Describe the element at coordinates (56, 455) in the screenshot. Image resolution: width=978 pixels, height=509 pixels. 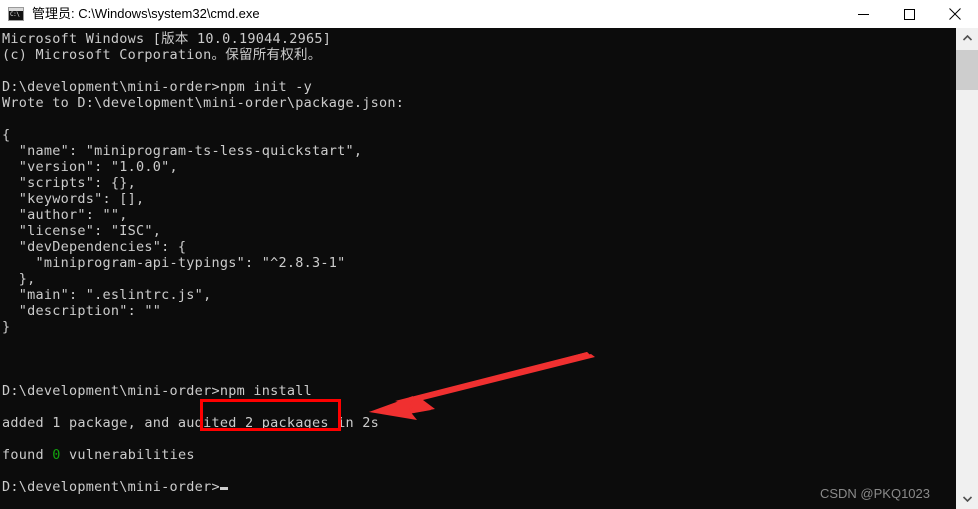
I see `vulnerability-count: 0` at that location.